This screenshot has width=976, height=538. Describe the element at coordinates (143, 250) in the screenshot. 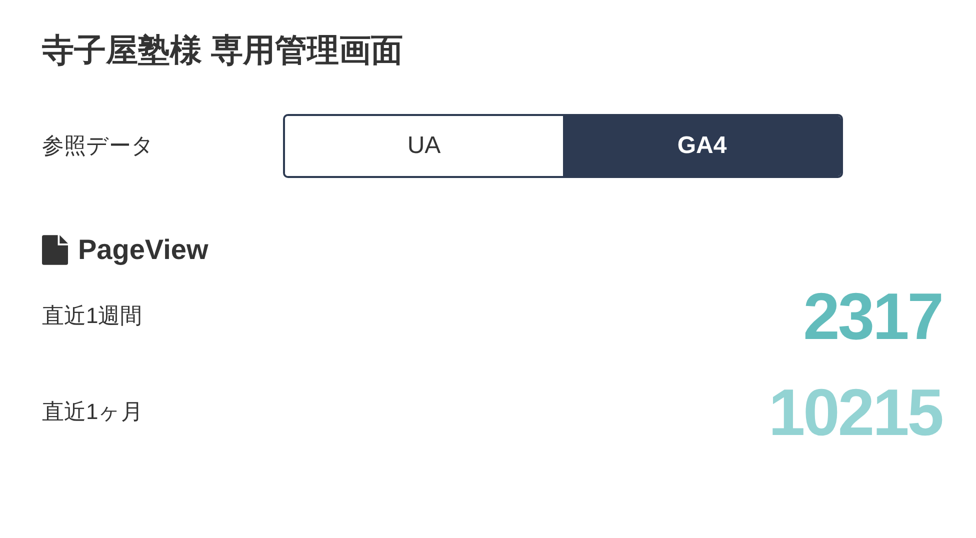

I see `section-title: PageView` at that location.